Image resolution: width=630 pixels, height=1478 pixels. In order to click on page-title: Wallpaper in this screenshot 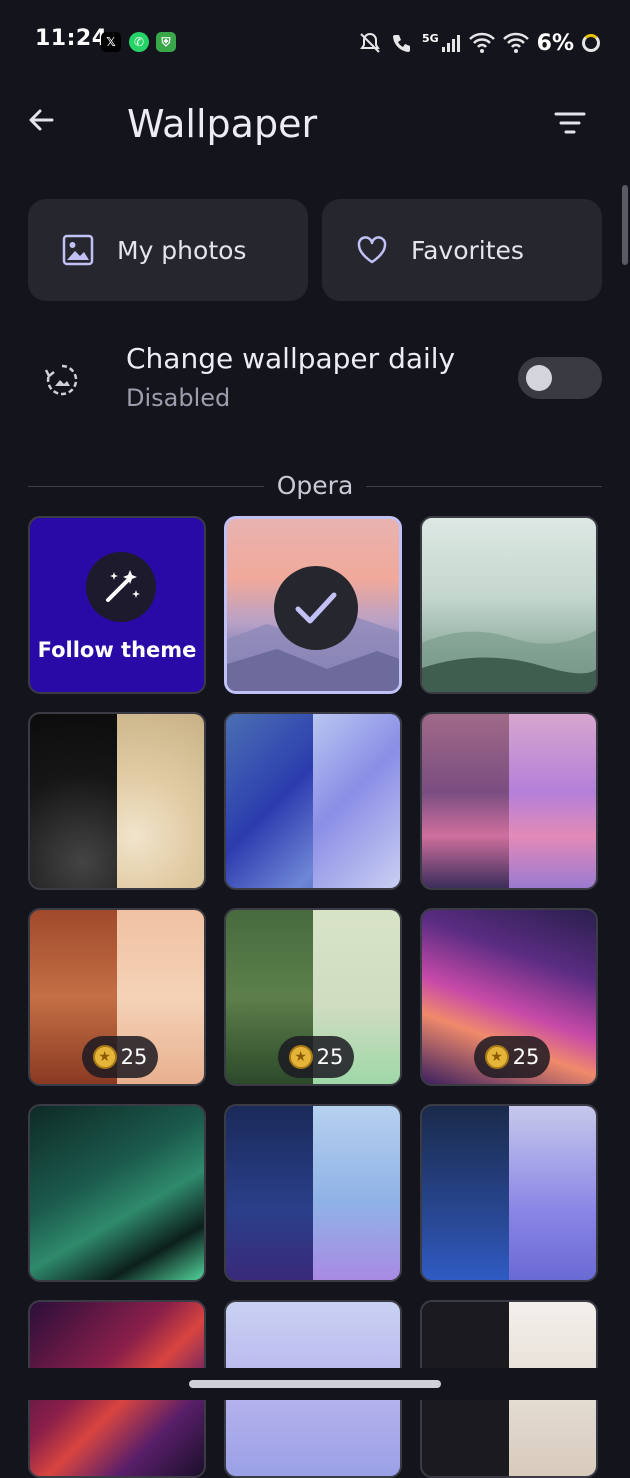, I will do `click(222, 124)`.